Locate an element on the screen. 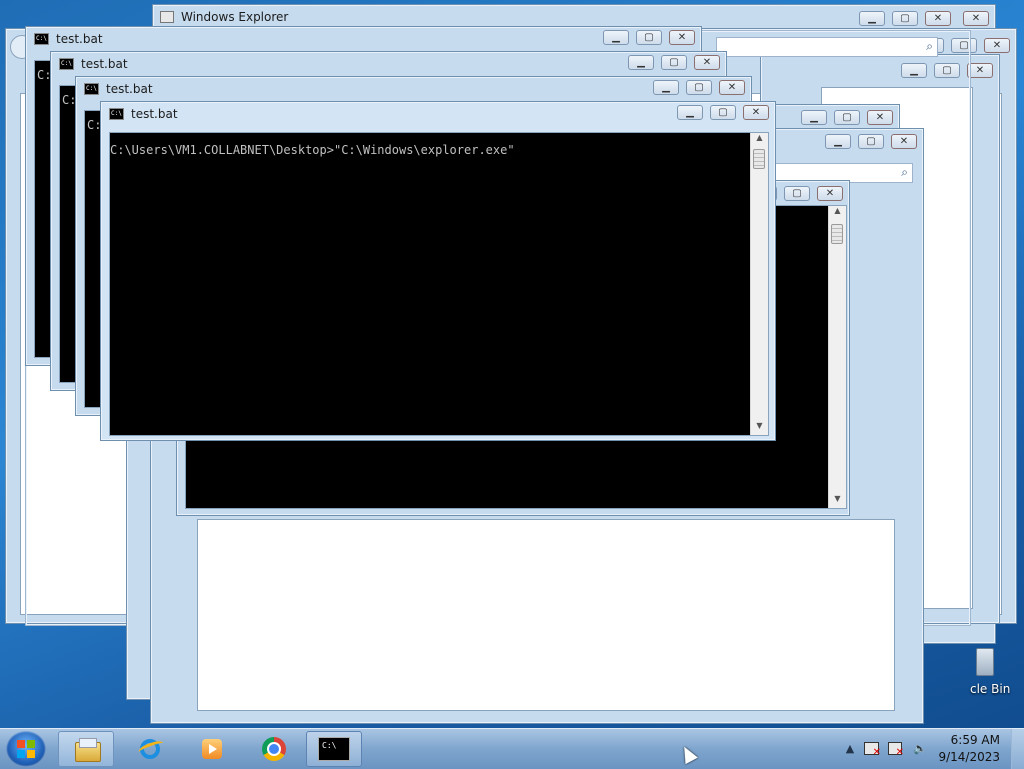 Image resolution: width=1024 pixels, height=769 pixels. close-button-behind: ✕ is located at coordinates (976, 18).